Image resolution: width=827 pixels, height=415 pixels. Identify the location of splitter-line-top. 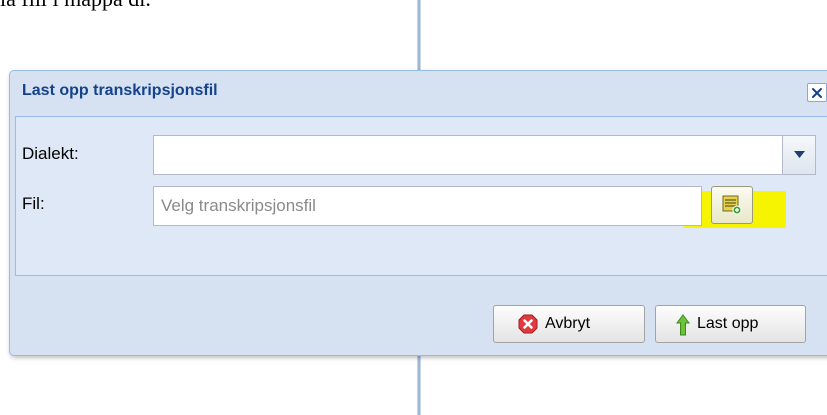
(419, 35).